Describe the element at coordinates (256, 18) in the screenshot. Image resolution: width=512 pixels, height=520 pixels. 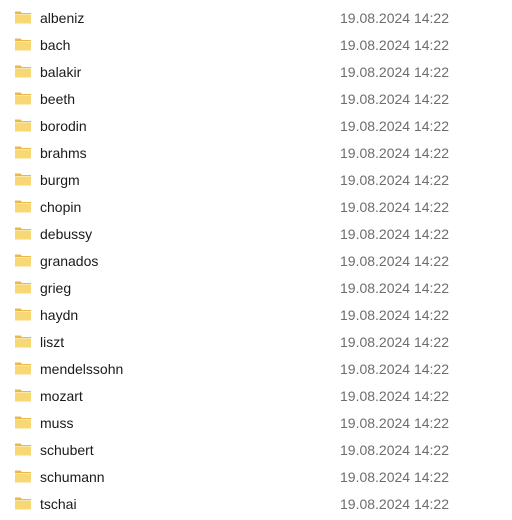
I see `list-item: albeniz 19.08.2024 14:22` at that location.